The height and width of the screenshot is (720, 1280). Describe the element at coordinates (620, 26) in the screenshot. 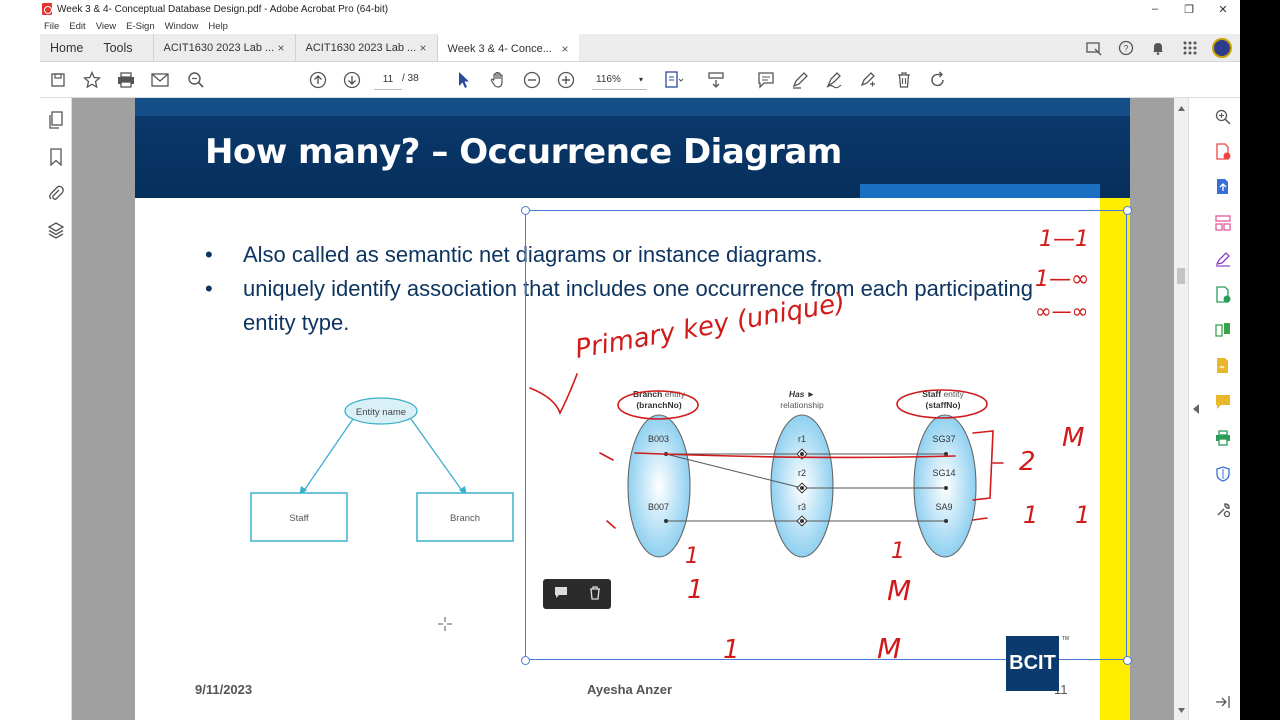

I see `menu-bar: File Edit View E-Sign Window Help` at that location.